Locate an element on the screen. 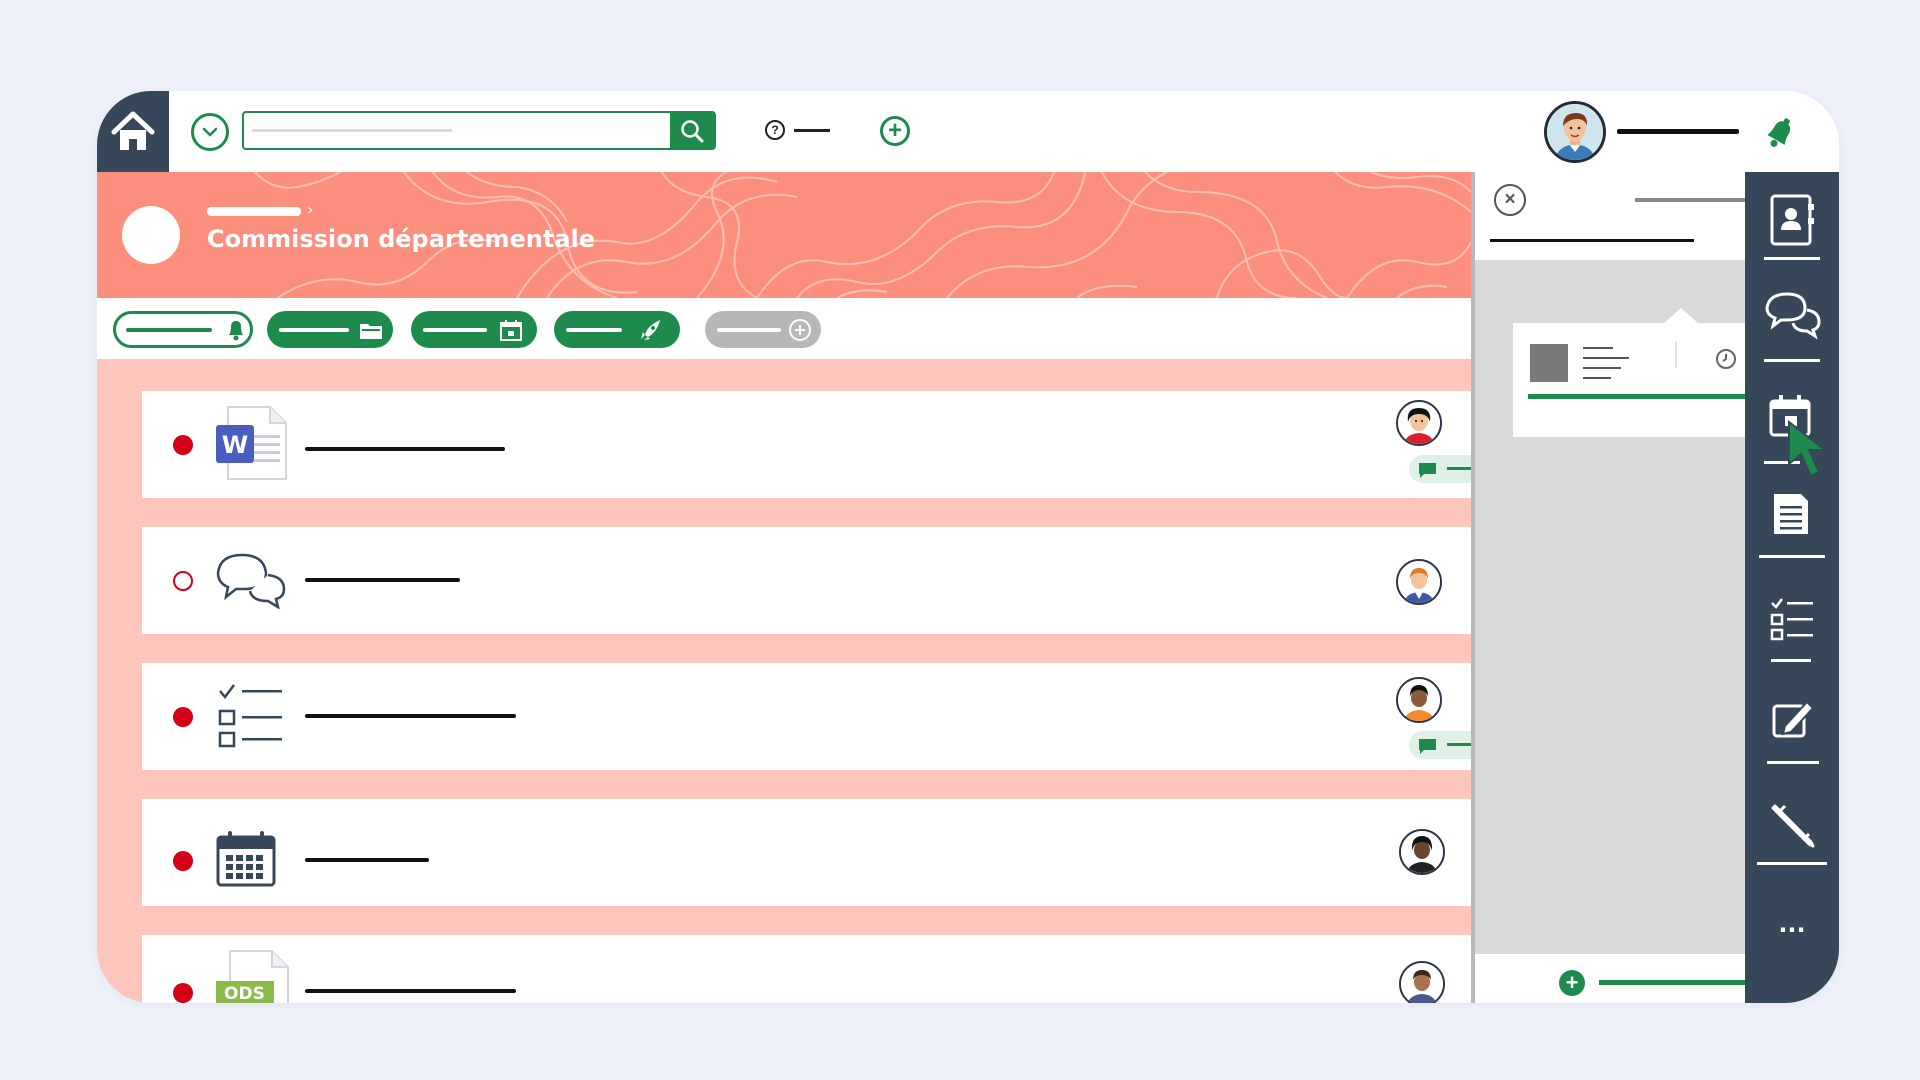  add-button: + is located at coordinates (895, 131).